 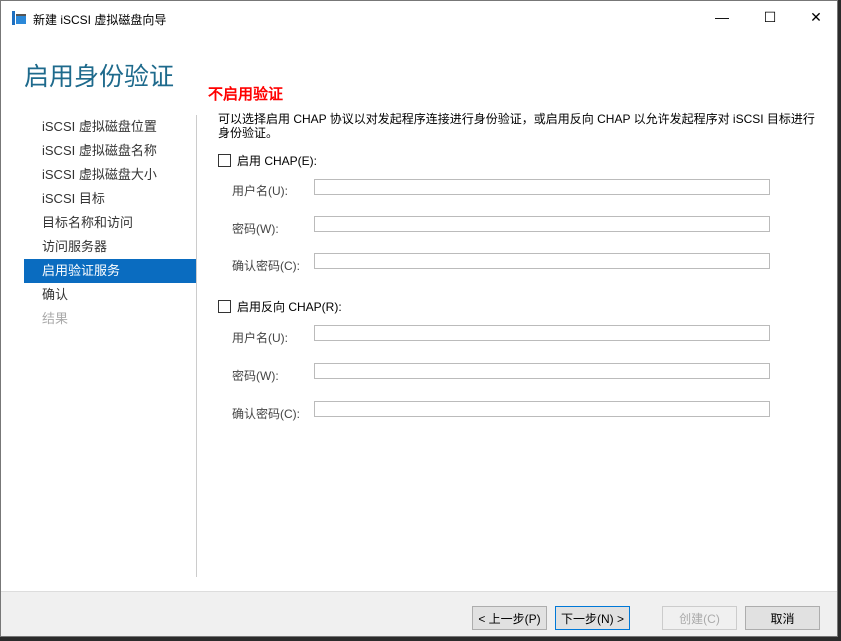 I want to click on server-manager-icon, so click(x=19, y=18).